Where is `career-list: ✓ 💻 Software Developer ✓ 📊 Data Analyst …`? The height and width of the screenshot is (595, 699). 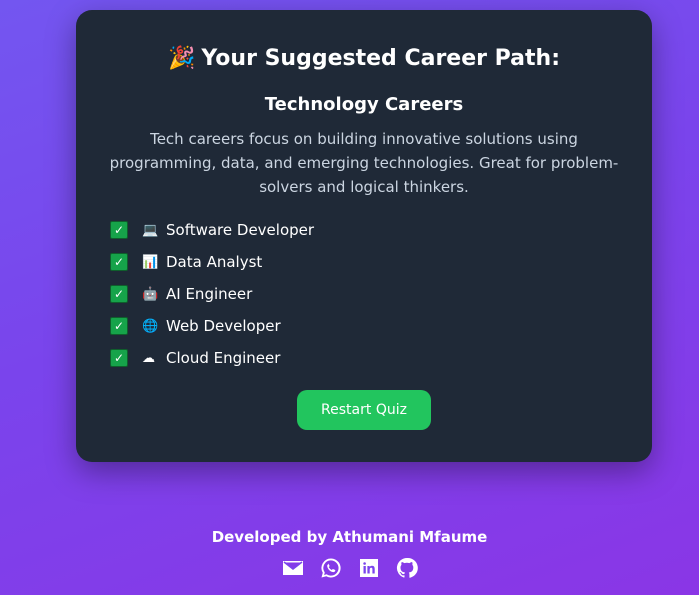 career-list: ✓ 💻 Software Developer ✓ 📊 Data Analyst … is located at coordinates (212, 294).